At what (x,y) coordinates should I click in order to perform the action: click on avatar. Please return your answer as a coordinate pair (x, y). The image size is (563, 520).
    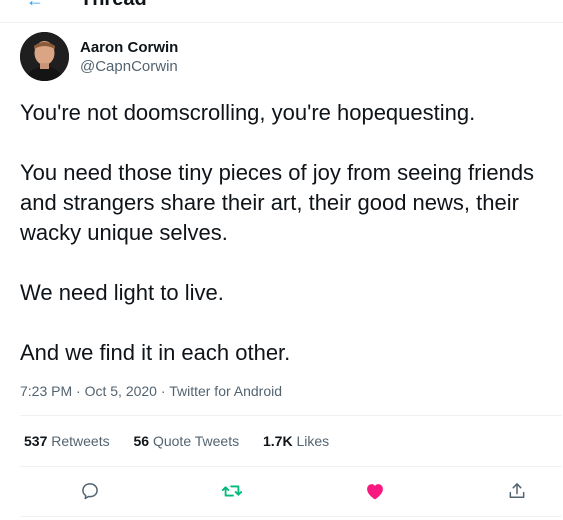
    Looking at the image, I should click on (44, 56).